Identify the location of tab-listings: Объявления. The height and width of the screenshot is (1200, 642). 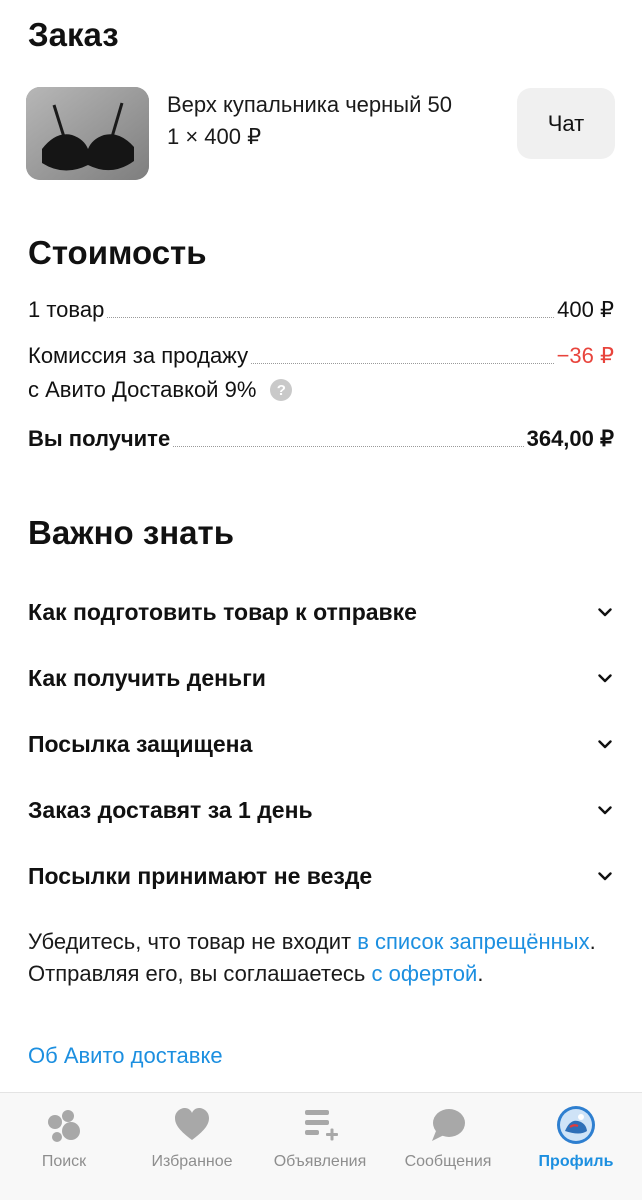
(320, 1146).